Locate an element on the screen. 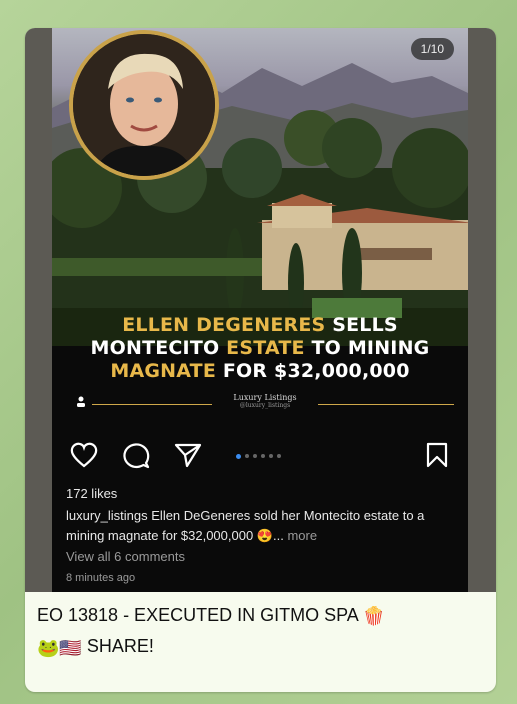  brand-handle: @luxury_listings is located at coordinates (265, 405).